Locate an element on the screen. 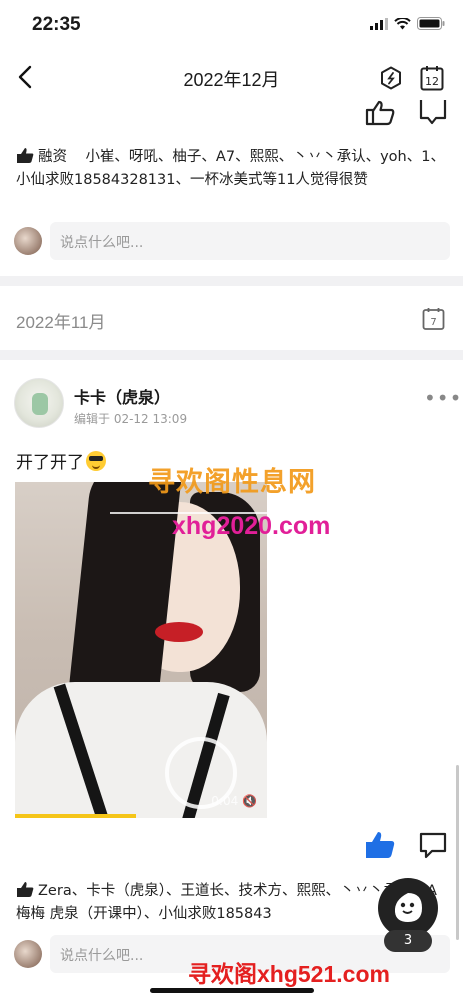 The height and width of the screenshot is (1000, 463). post-author: 卡卡（虎泉） is located at coordinates (122, 396).